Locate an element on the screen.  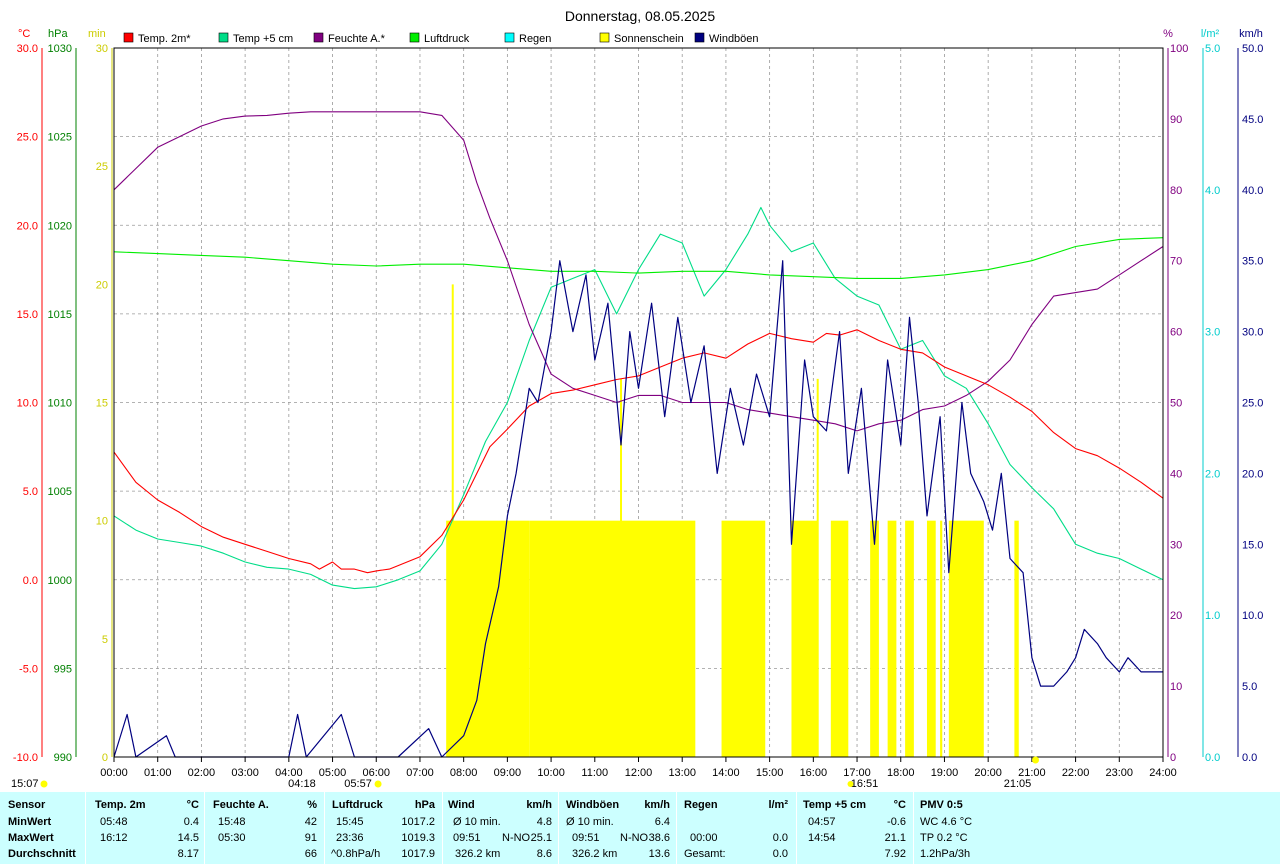
stats-unit-temp2m: °C is located at coordinates (192, 805).